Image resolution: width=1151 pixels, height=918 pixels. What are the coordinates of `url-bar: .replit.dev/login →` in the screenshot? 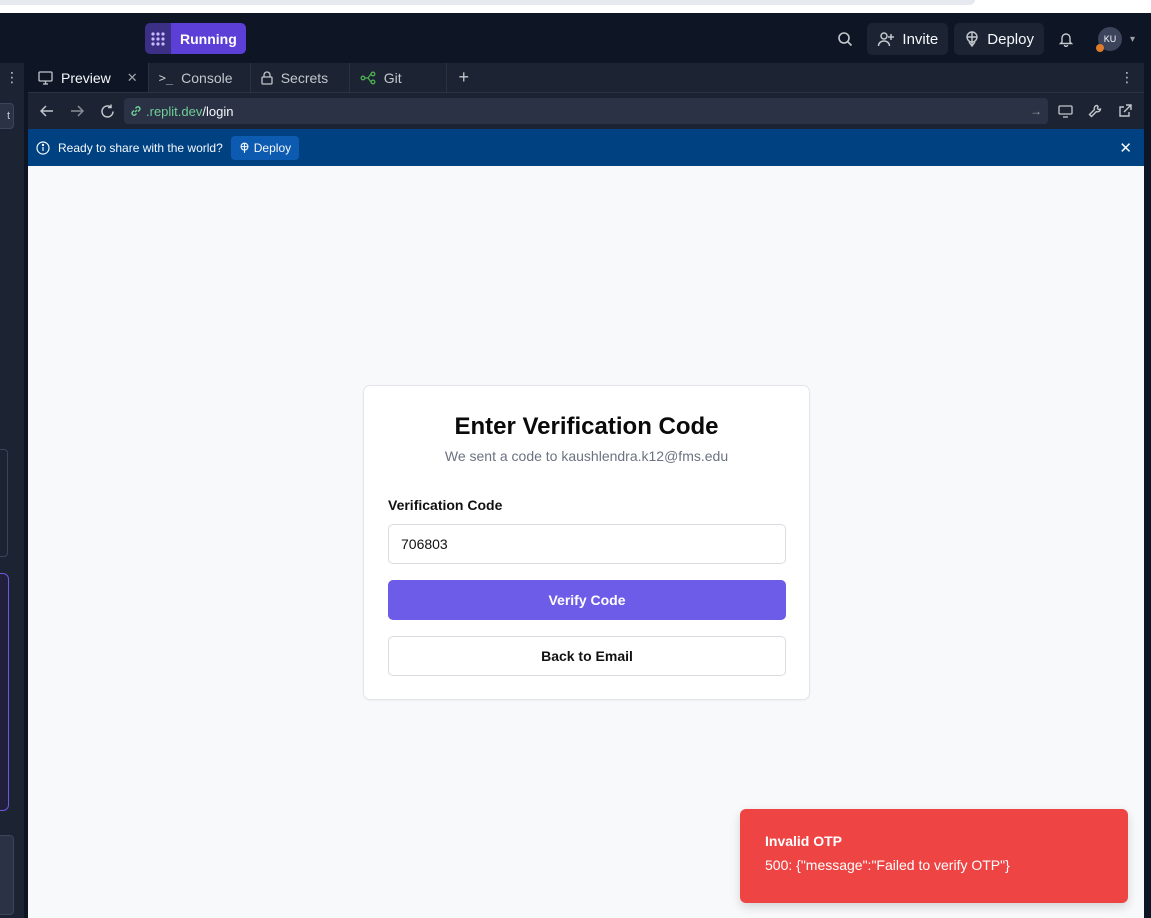 It's located at (586, 111).